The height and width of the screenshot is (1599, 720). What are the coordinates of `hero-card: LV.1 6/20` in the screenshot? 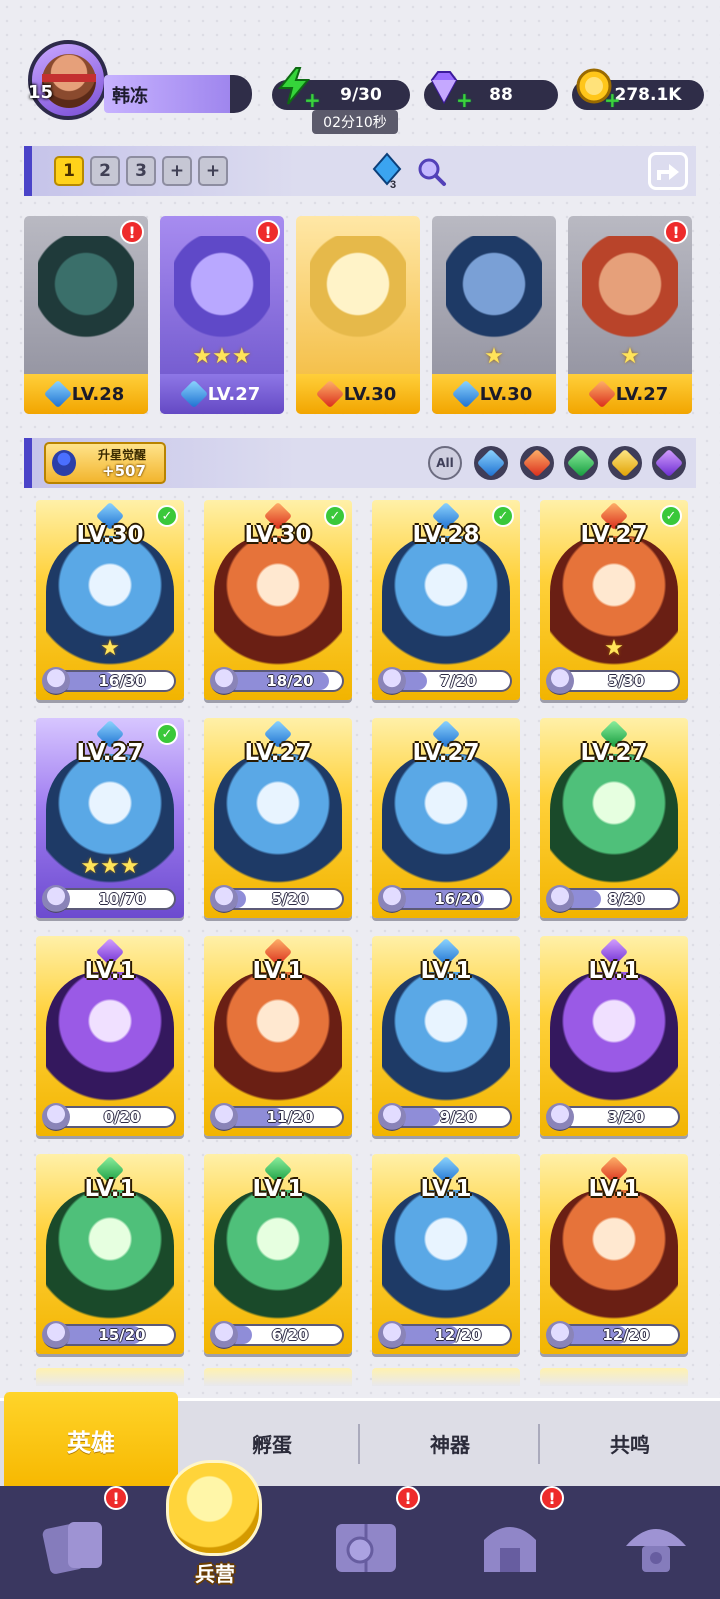 It's located at (278, 1254).